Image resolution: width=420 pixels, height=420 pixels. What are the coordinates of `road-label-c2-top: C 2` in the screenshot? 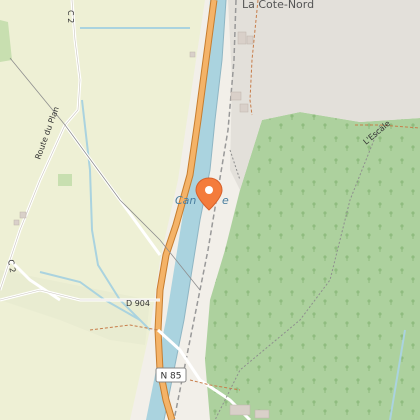 It's located at (70, 16).